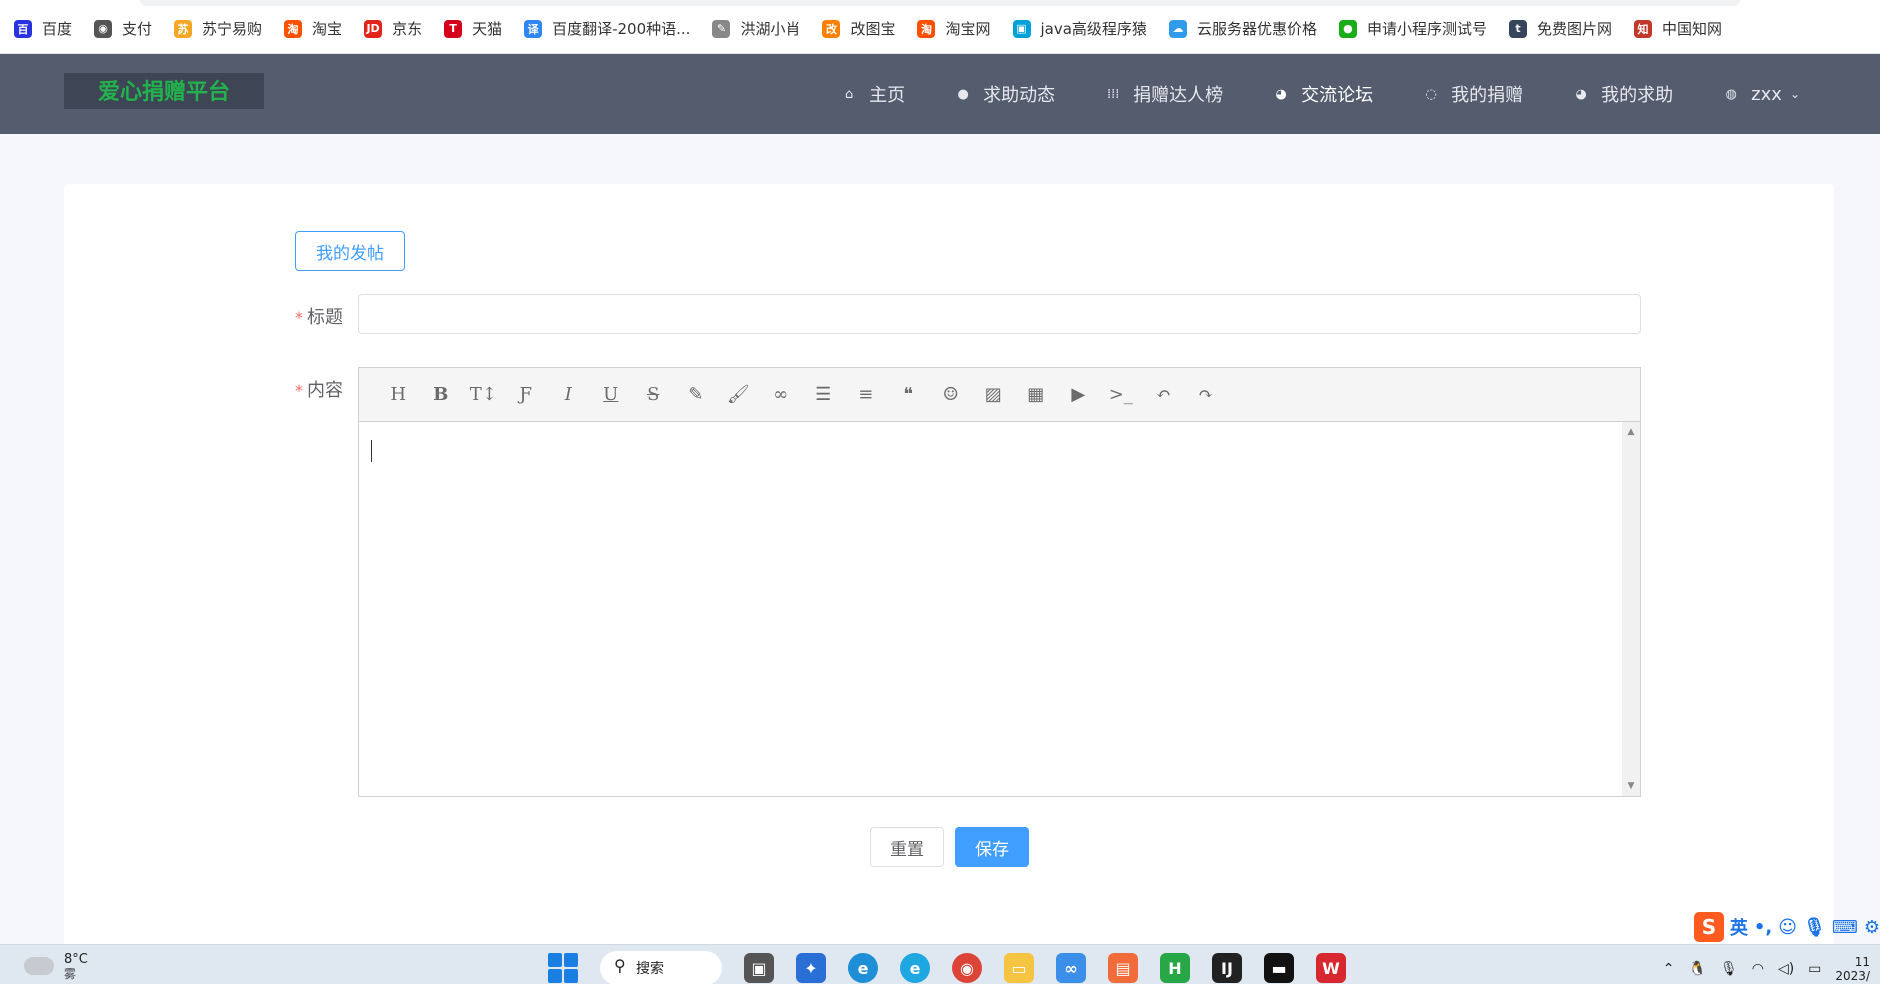 Image resolution: width=1880 pixels, height=984 pixels. I want to click on task-view-icon: ▣, so click(759, 968).